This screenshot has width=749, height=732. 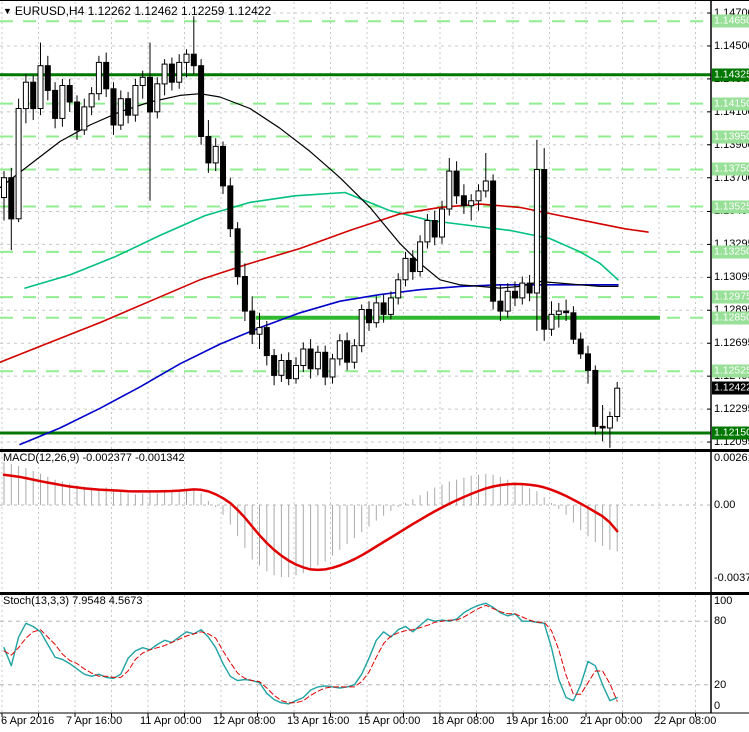 What do you see at coordinates (28, 721) in the screenshot?
I see `time-axis-label: 6 Apr 2016` at bounding box center [28, 721].